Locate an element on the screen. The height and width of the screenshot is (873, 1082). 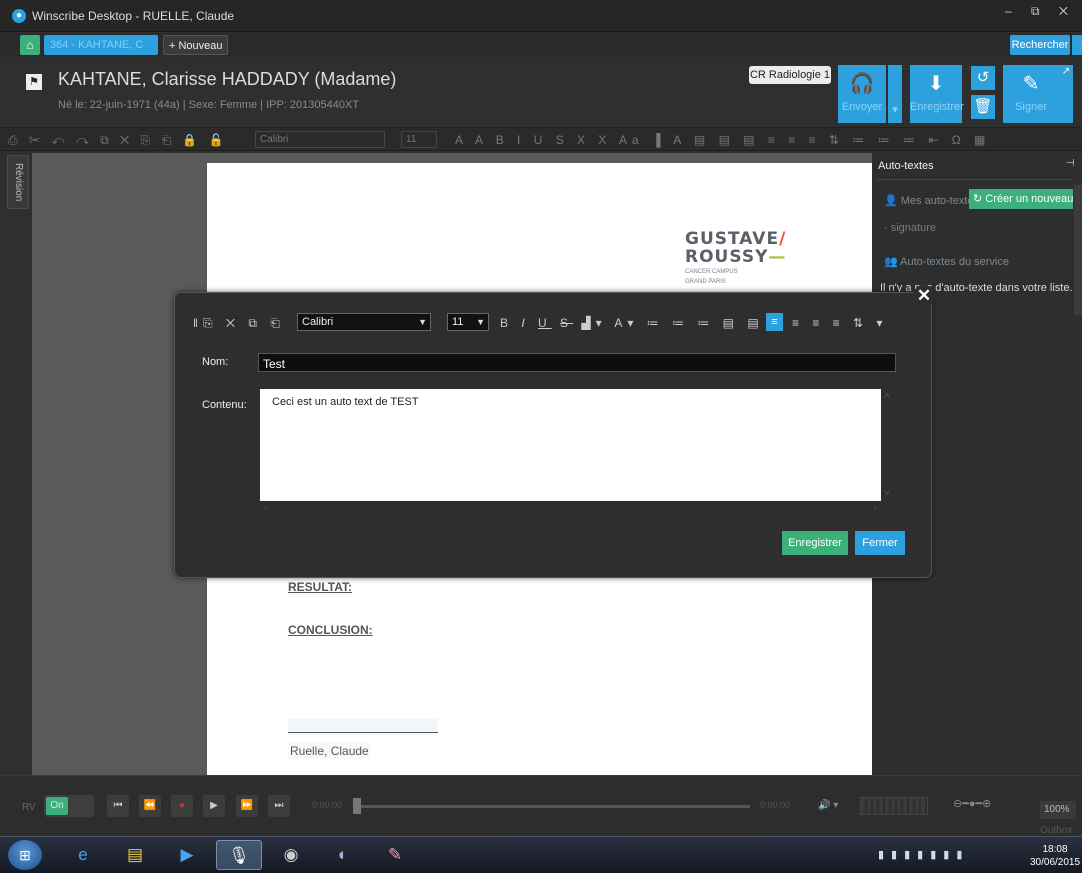
revision-tab: Révision is located at coordinates (18, 182).